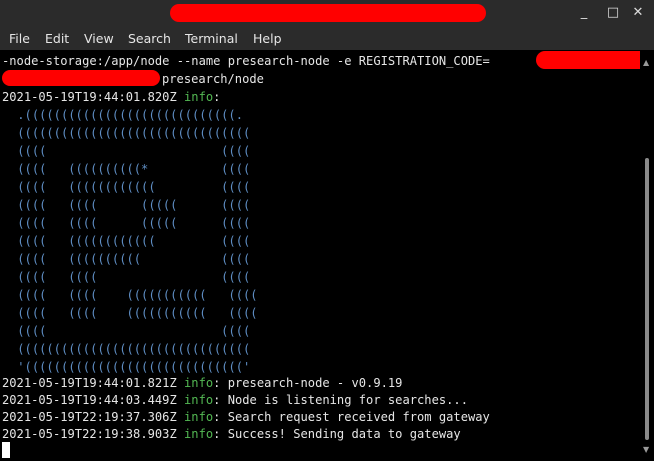 The height and width of the screenshot is (461, 654). Describe the element at coordinates (358, 417) in the screenshot. I see `log-message: Search request received from gateway` at that location.